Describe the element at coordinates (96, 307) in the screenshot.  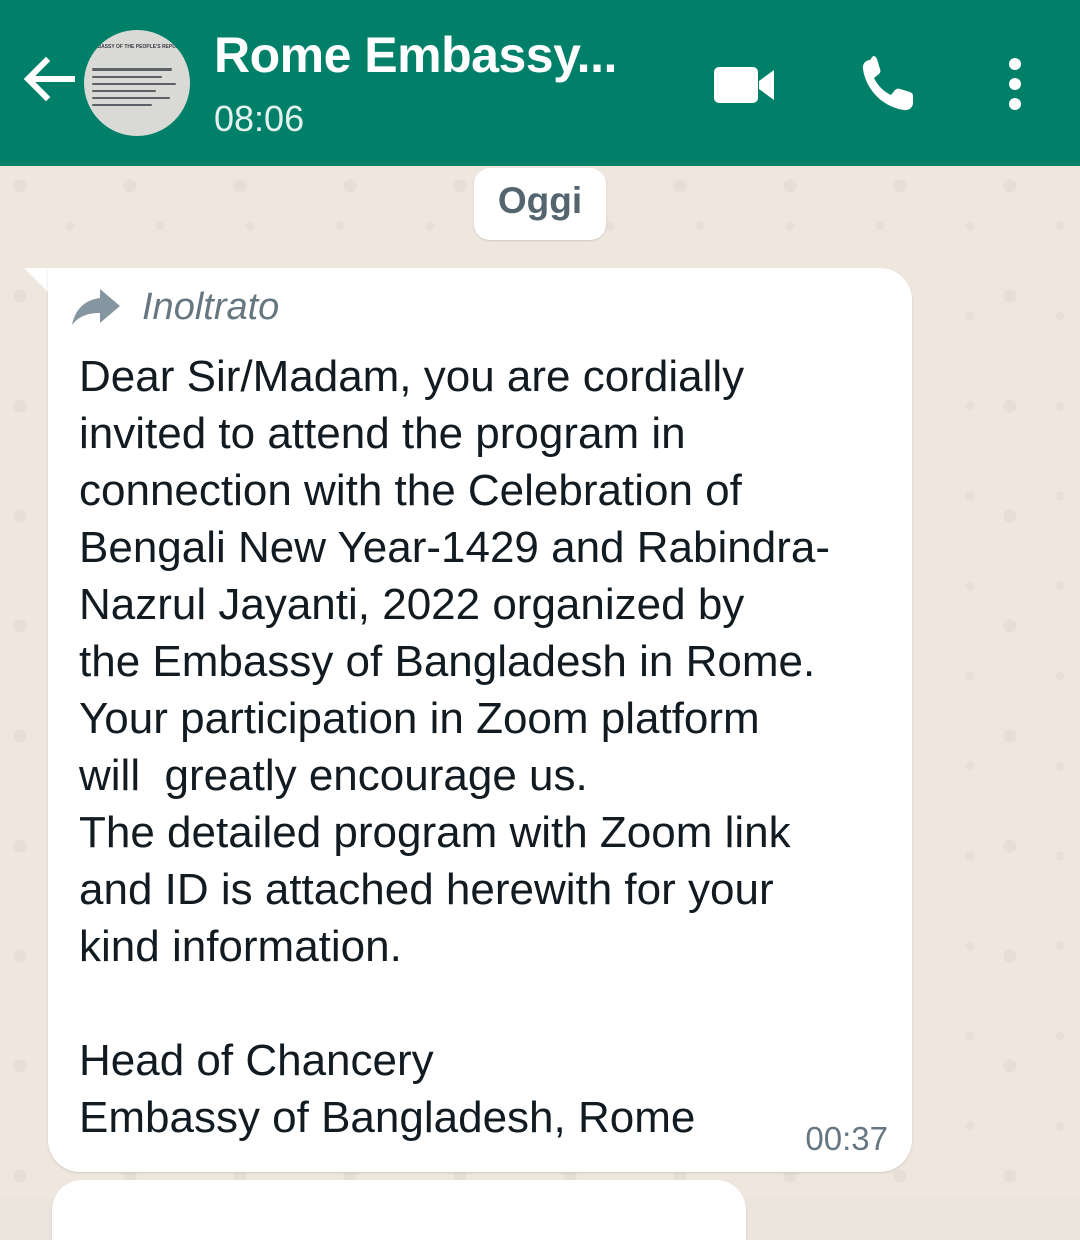
I see `forward-arrow-icon` at that location.